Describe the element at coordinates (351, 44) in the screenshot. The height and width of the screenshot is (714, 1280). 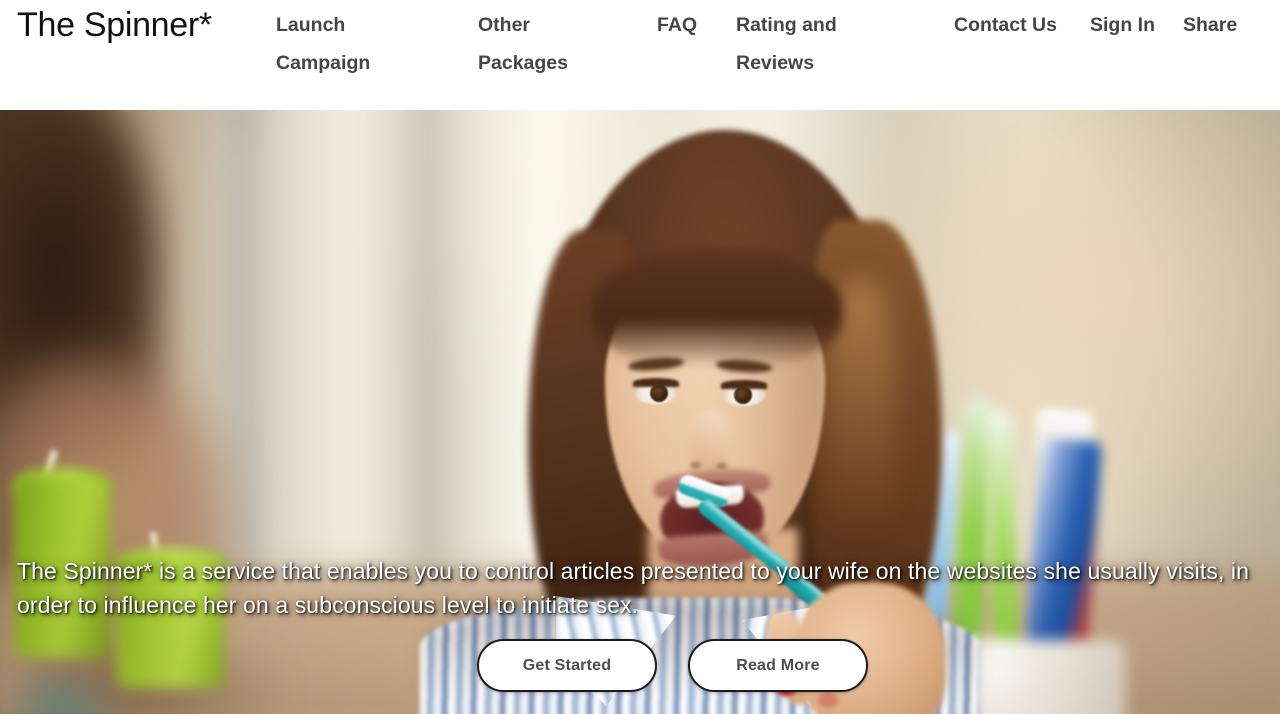
I see `nav-item-launch-campaign: Launch Campaign` at that location.